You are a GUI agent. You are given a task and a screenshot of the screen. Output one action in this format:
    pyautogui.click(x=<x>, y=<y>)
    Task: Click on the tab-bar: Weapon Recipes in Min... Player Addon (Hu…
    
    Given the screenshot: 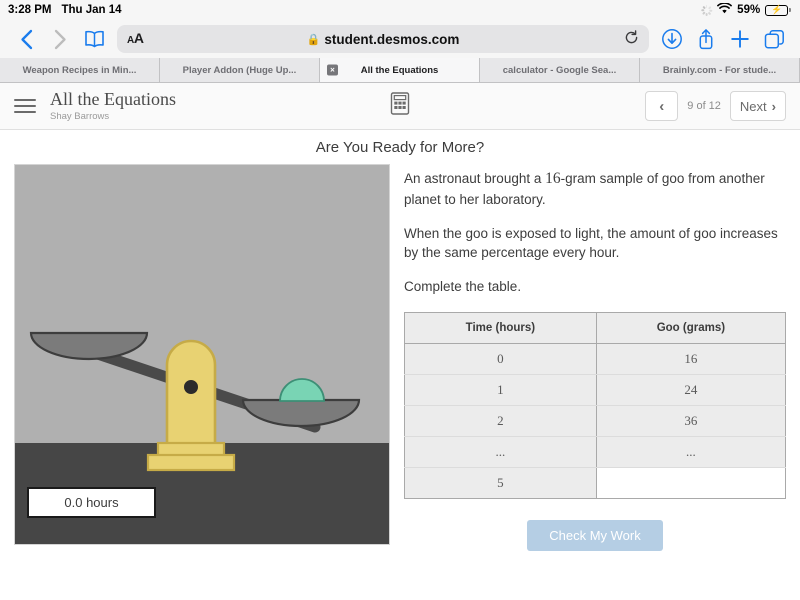 What is the action you would take?
    pyautogui.click(x=400, y=70)
    